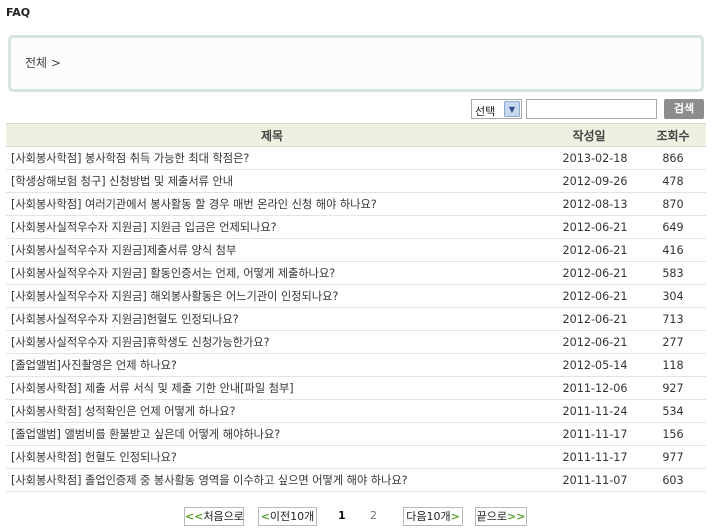 The image size is (712, 531). Describe the element at coordinates (673, 158) in the screenshot. I see `row-views: 866` at that location.